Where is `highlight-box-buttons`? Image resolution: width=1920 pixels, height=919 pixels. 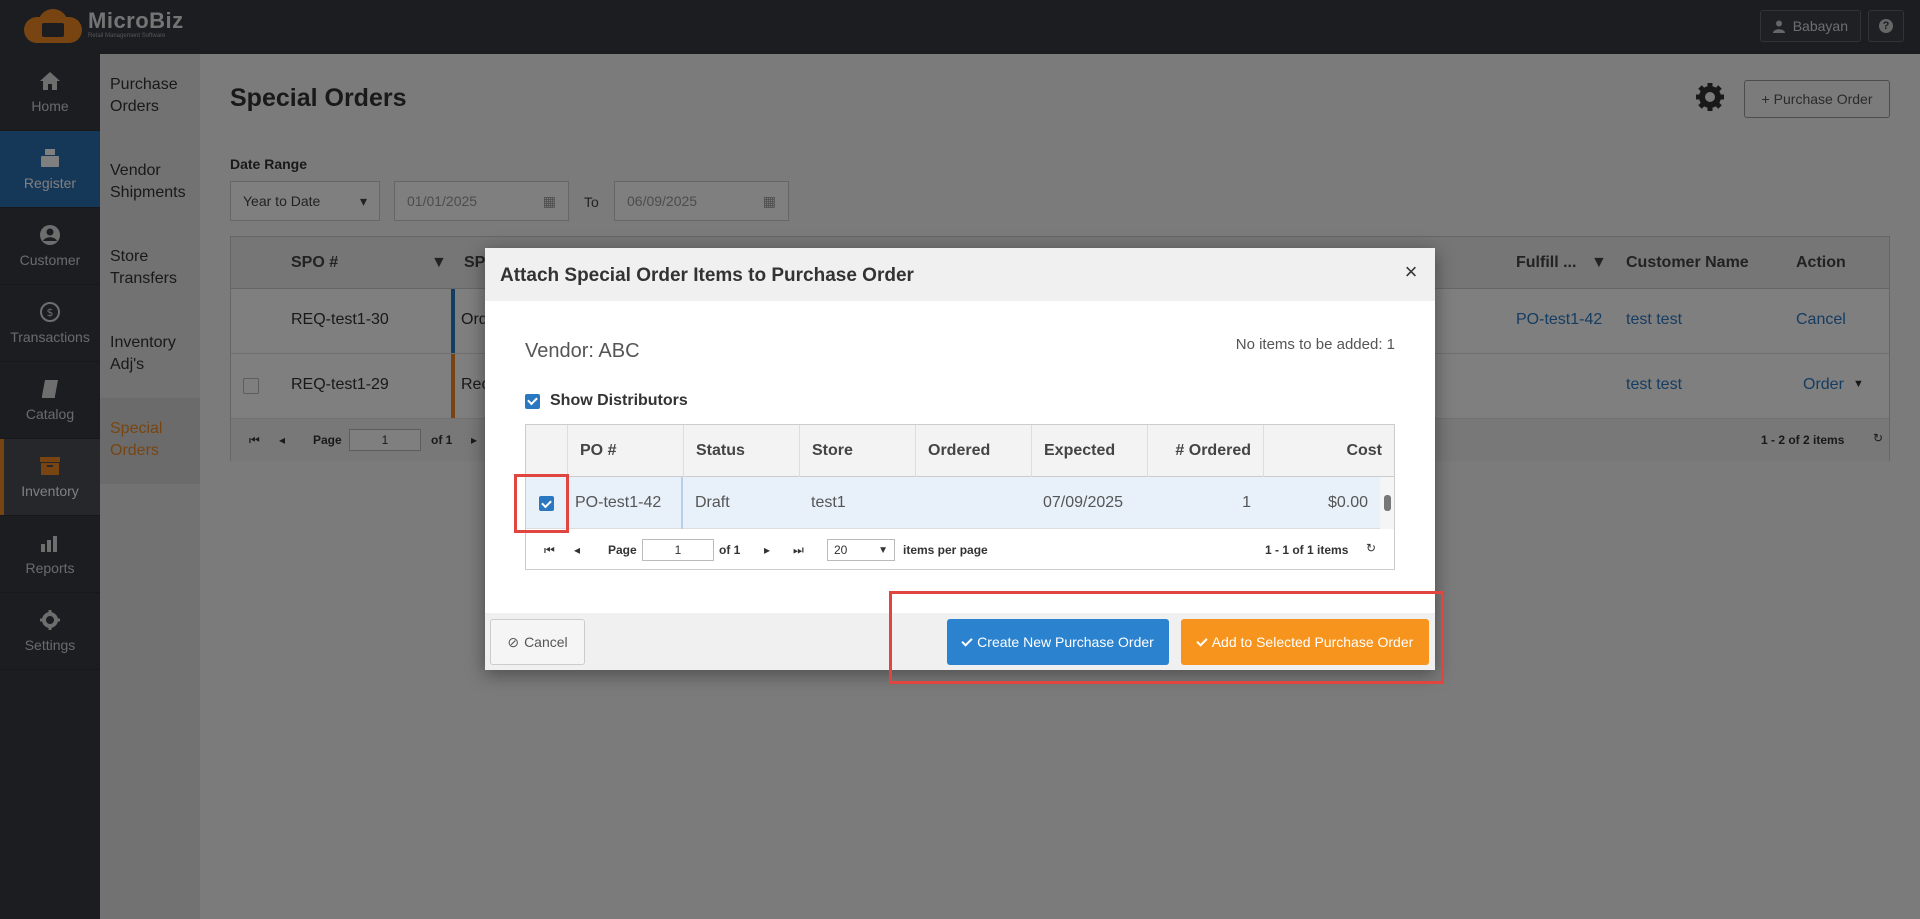 highlight-box-buttons is located at coordinates (1166, 637).